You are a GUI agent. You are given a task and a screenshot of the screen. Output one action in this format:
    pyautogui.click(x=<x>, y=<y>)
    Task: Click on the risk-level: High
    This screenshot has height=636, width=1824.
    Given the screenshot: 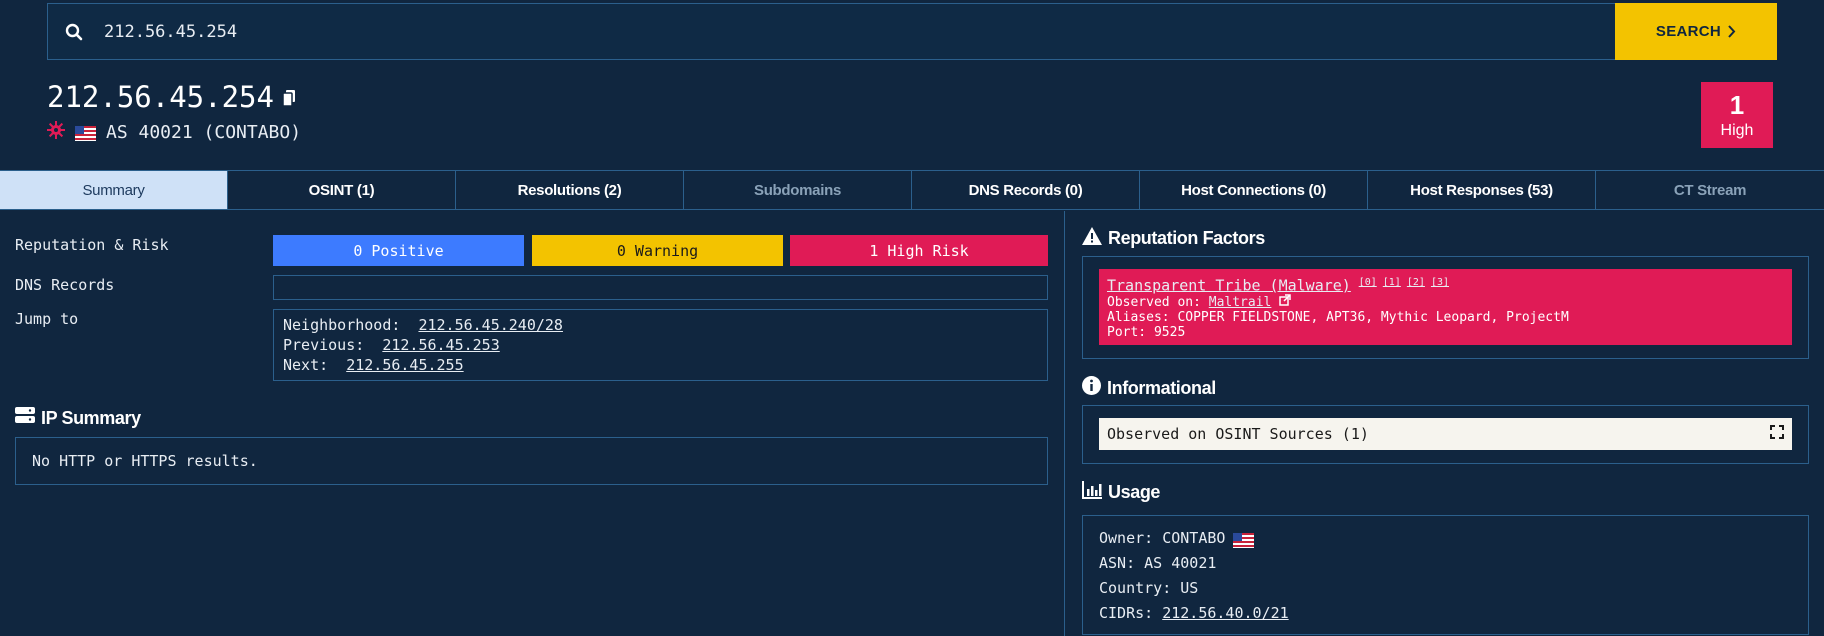 What is the action you would take?
    pyautogui.click(x=1737, y=130)
    